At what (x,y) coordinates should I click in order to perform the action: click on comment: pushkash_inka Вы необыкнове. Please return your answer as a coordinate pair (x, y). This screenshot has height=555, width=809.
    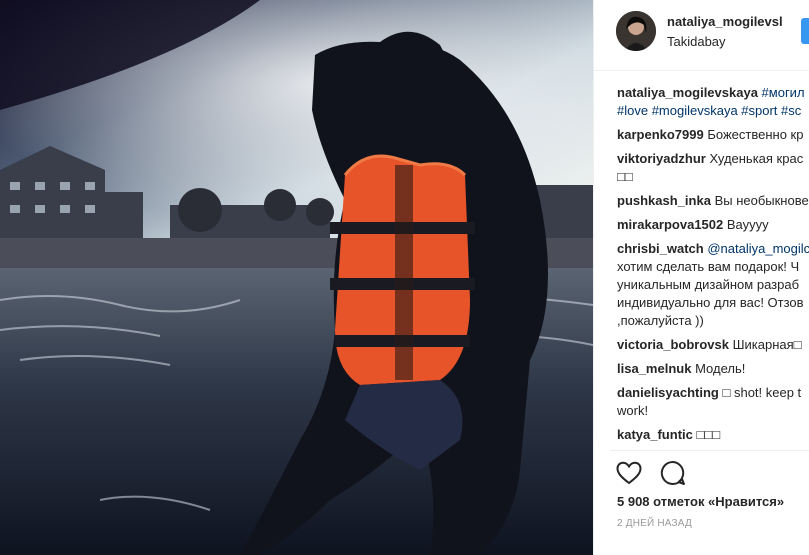
    Looking at the image, I should click on (713, 201).